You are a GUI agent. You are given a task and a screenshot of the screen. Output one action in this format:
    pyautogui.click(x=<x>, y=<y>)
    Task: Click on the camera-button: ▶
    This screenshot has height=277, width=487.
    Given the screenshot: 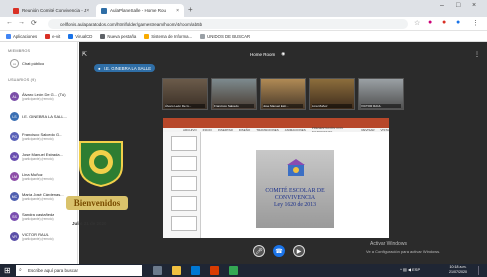 What is the action you would take?
    pyautogui.click(x=299, y=251)
    